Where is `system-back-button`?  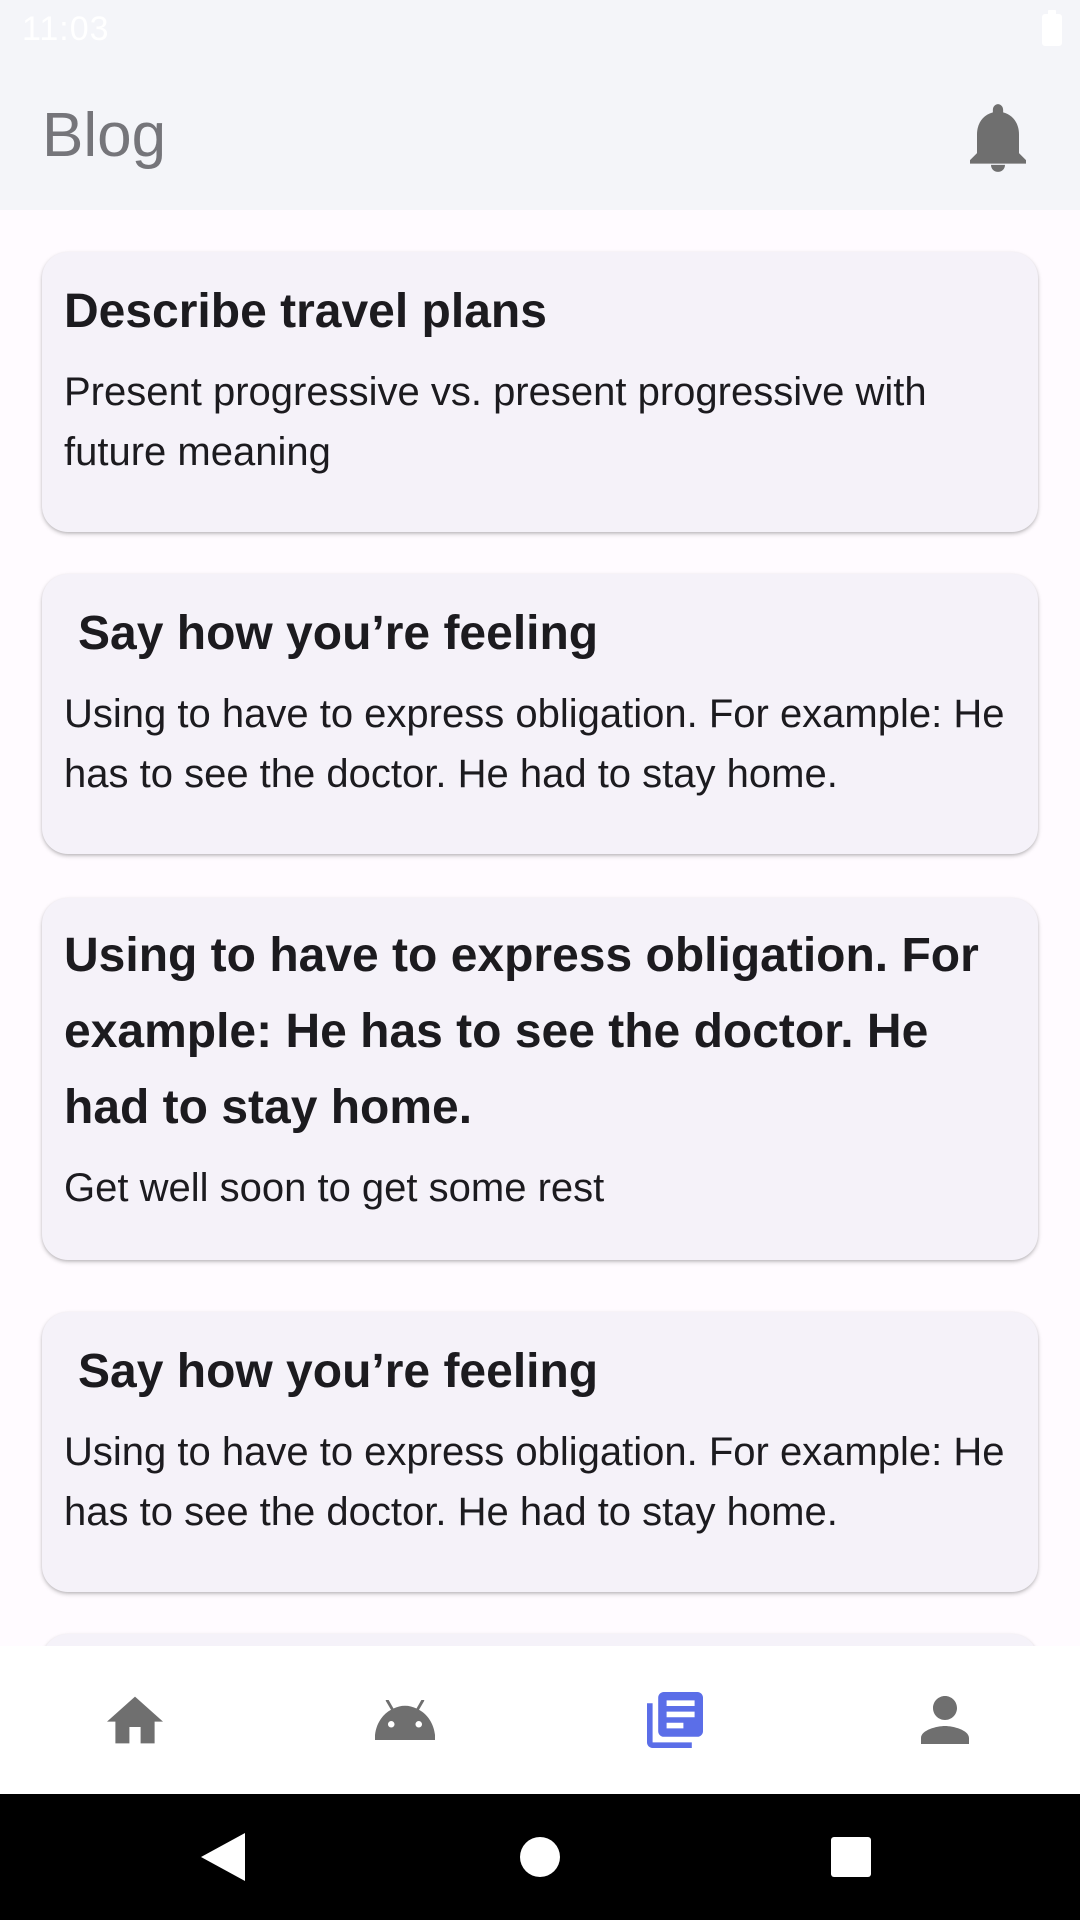
system-back-button is located at coordinates (223, 1857).